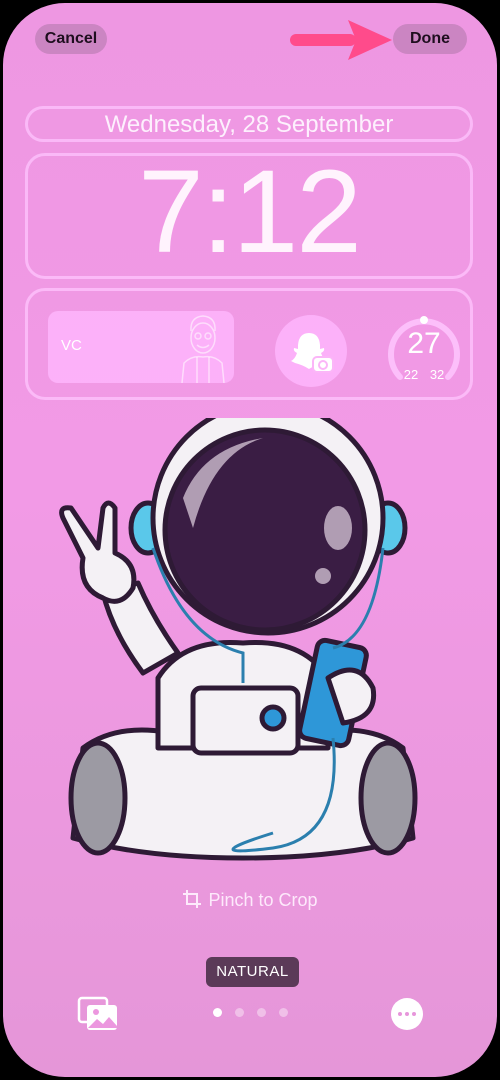 This screenshot has height=1080, width=500. Describe the element at coordinates (430, 39) in the screenshot. I see `done-button: Done` at that location.